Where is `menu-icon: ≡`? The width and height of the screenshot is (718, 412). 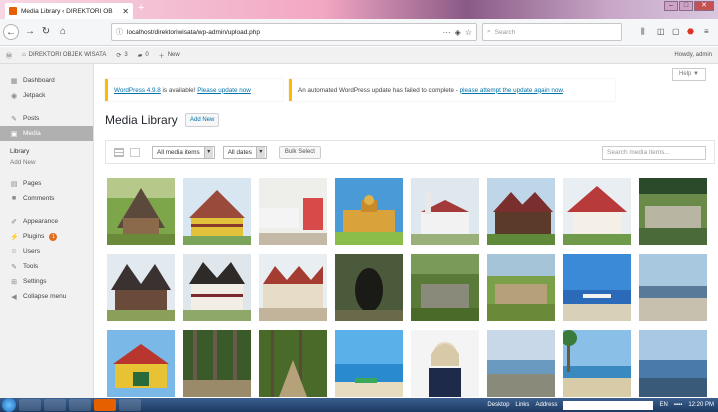
menu-icon: ≡ is located at coordinates (706, 31).